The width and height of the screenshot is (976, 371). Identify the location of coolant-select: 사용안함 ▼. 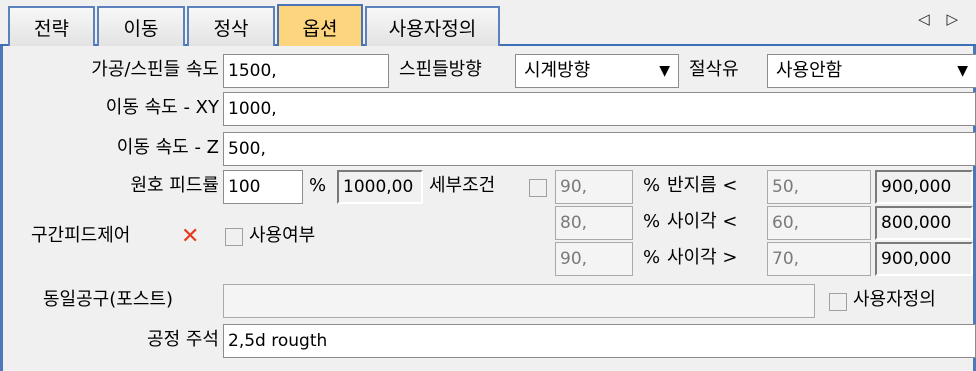
(871, 71).